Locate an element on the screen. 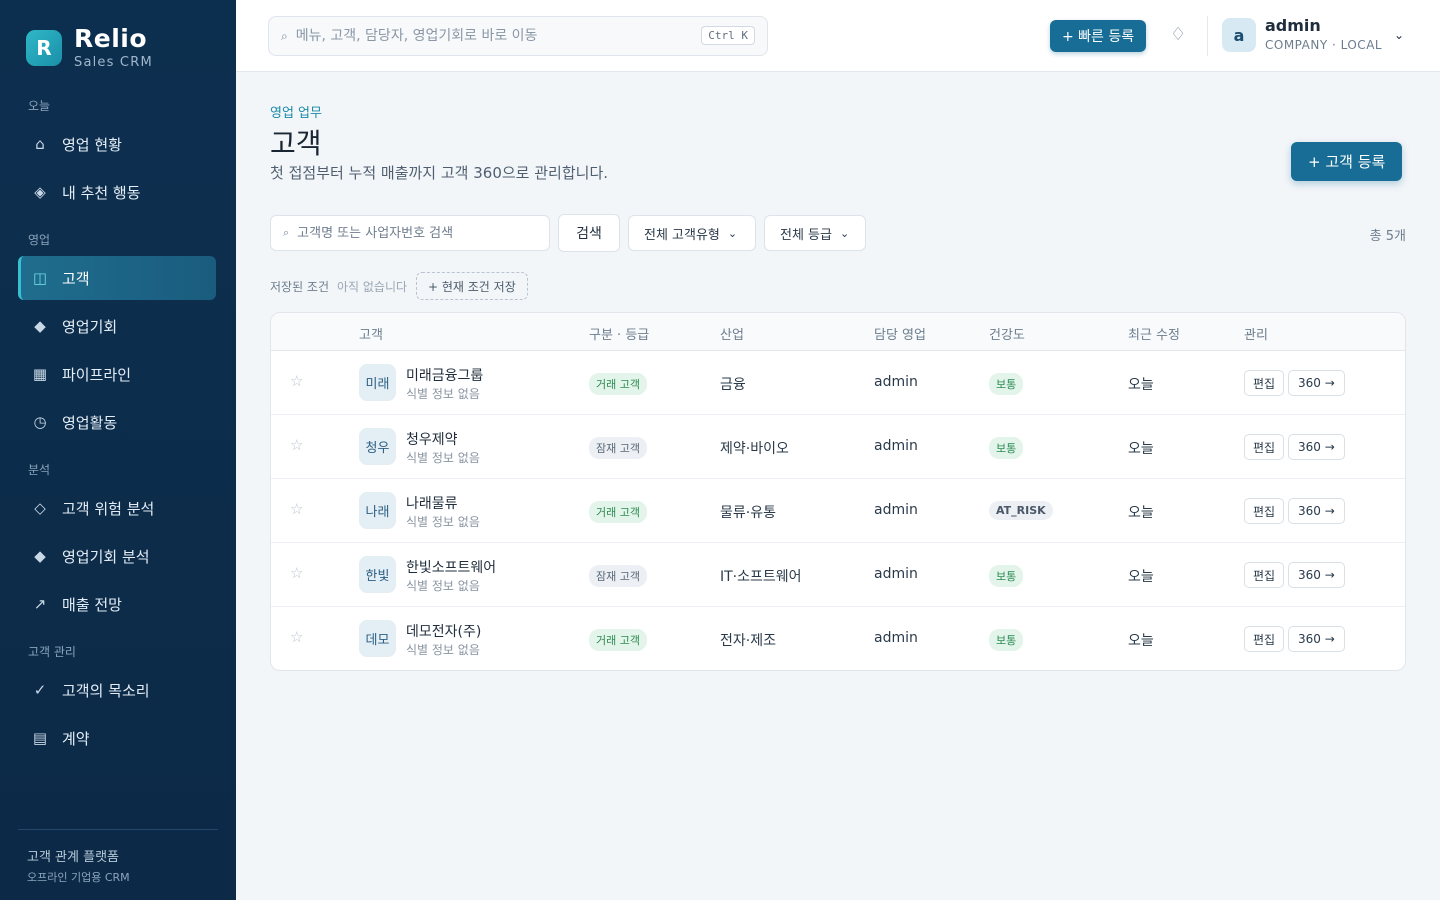 This screenshot has width=1440, height=900. global-search-input is located at coordinates (485, 36).